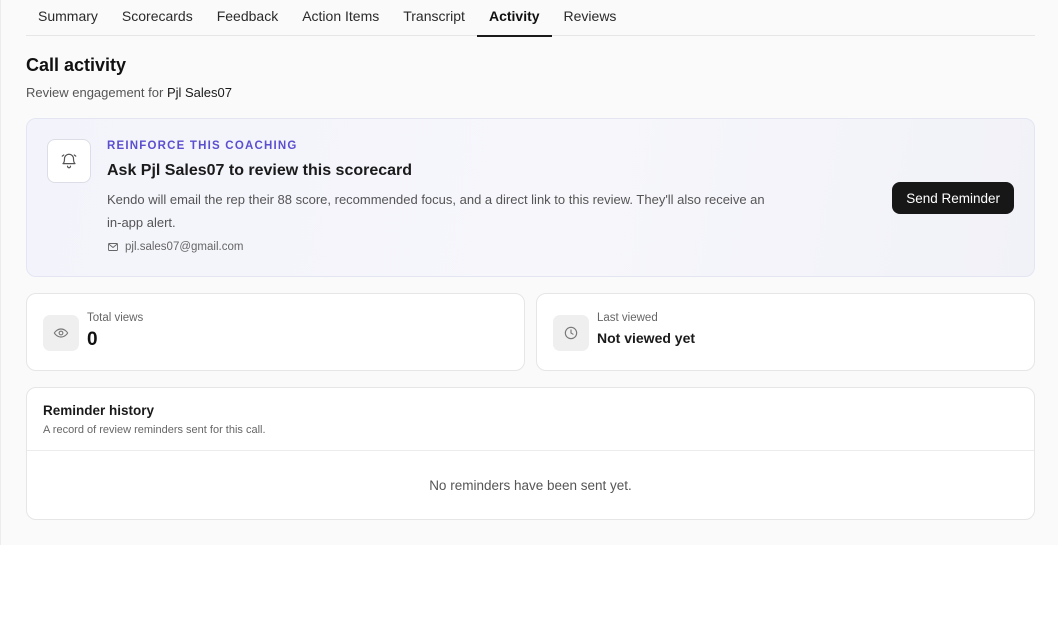 This screenshot has height=618, width=1058. What do you see at coordinates (113, 247) in the screenshot?
I see `mail-icon` at bounding box center [113, 247].